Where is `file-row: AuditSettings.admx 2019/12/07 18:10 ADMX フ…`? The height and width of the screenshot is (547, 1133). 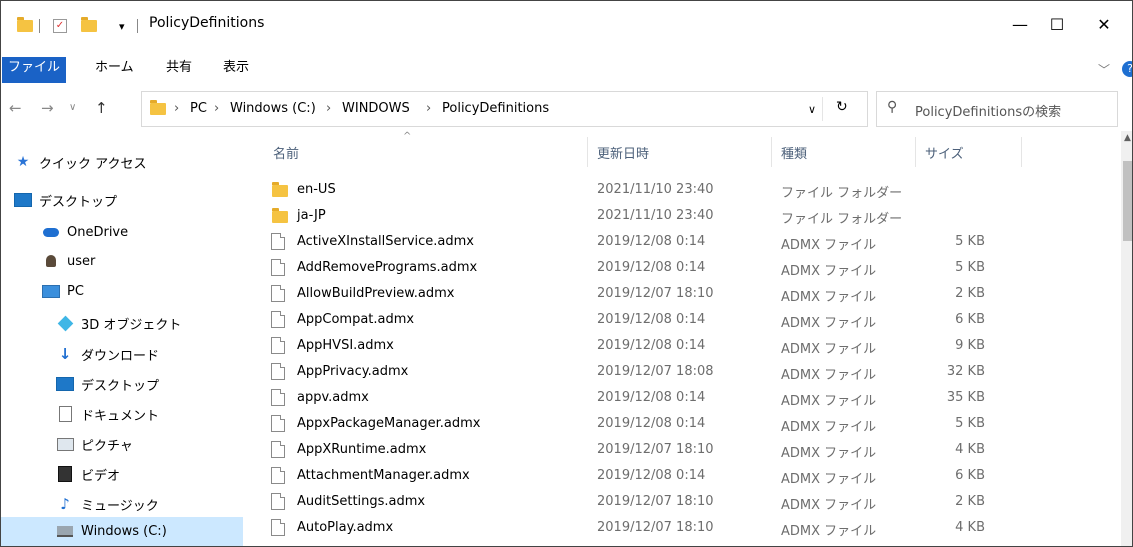
file-row: AuditSettings.admx 2019/12/07 18:10 ADMX フ… is located at coordinates (680, 502).